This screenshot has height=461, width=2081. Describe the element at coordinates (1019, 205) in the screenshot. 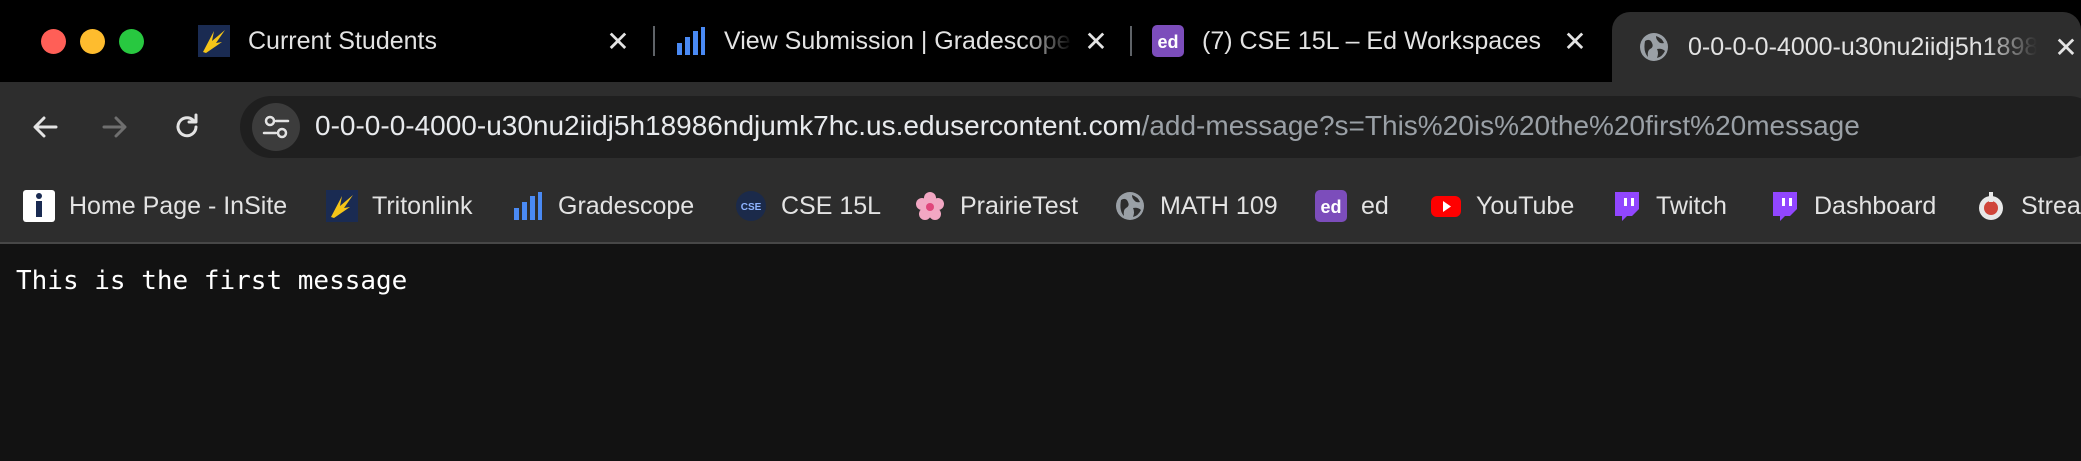

I see `bookmark-label: PrairieTest` at that location.